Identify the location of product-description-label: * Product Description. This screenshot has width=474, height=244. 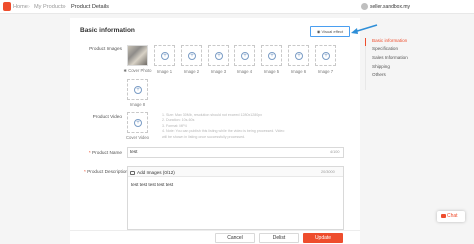
(106, 171).